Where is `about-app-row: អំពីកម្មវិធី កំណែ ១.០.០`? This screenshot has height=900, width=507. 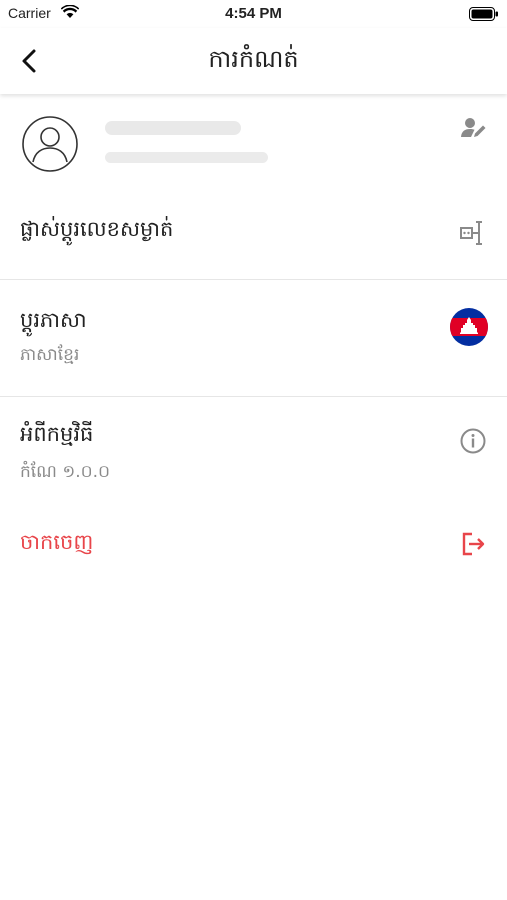
about-app-row: អំពីកម្មវិធី កំណែ ១.០.០ is located at coordinates (253, 451).